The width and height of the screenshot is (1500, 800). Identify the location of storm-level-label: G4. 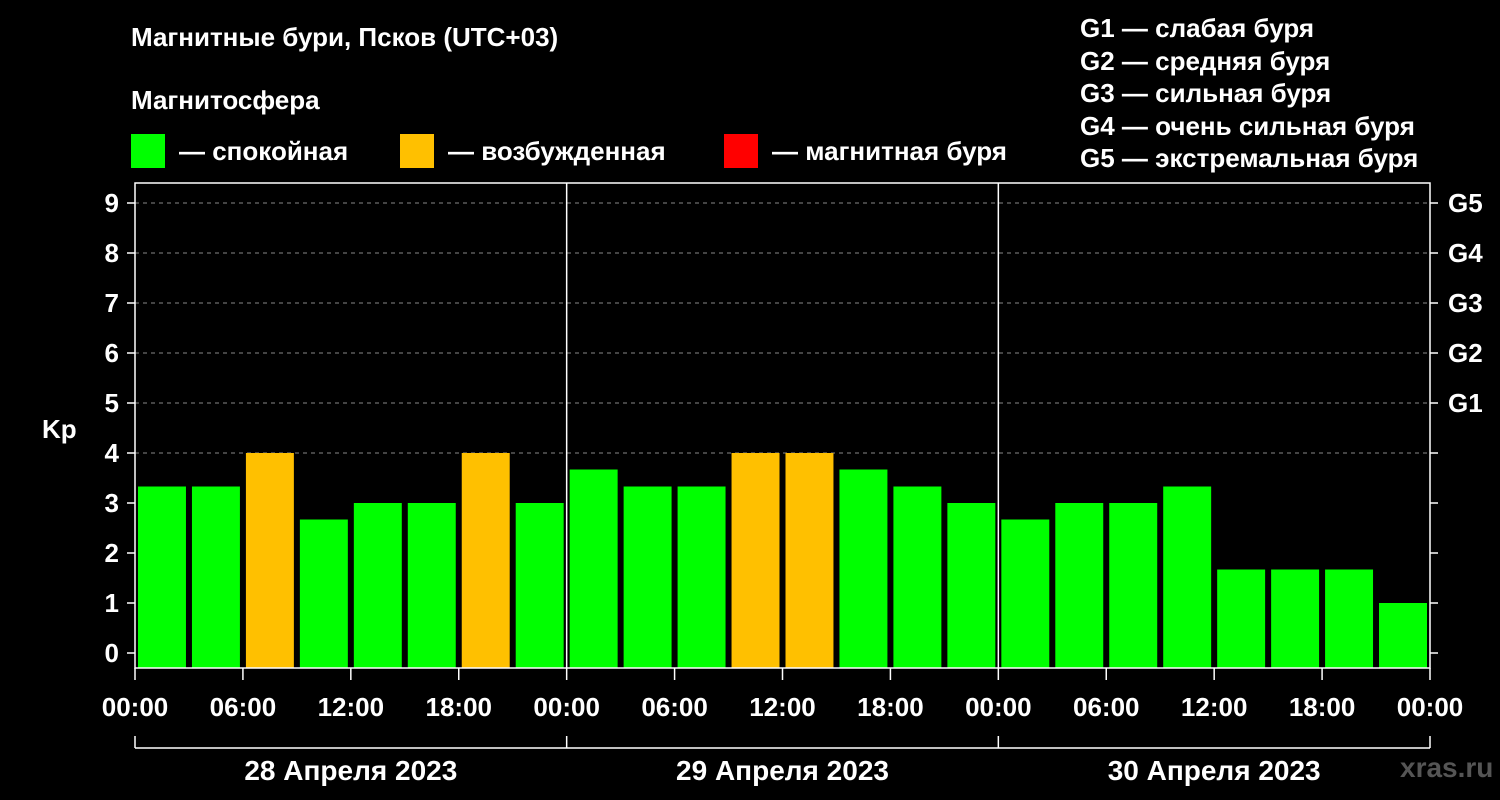
(1465, 253).